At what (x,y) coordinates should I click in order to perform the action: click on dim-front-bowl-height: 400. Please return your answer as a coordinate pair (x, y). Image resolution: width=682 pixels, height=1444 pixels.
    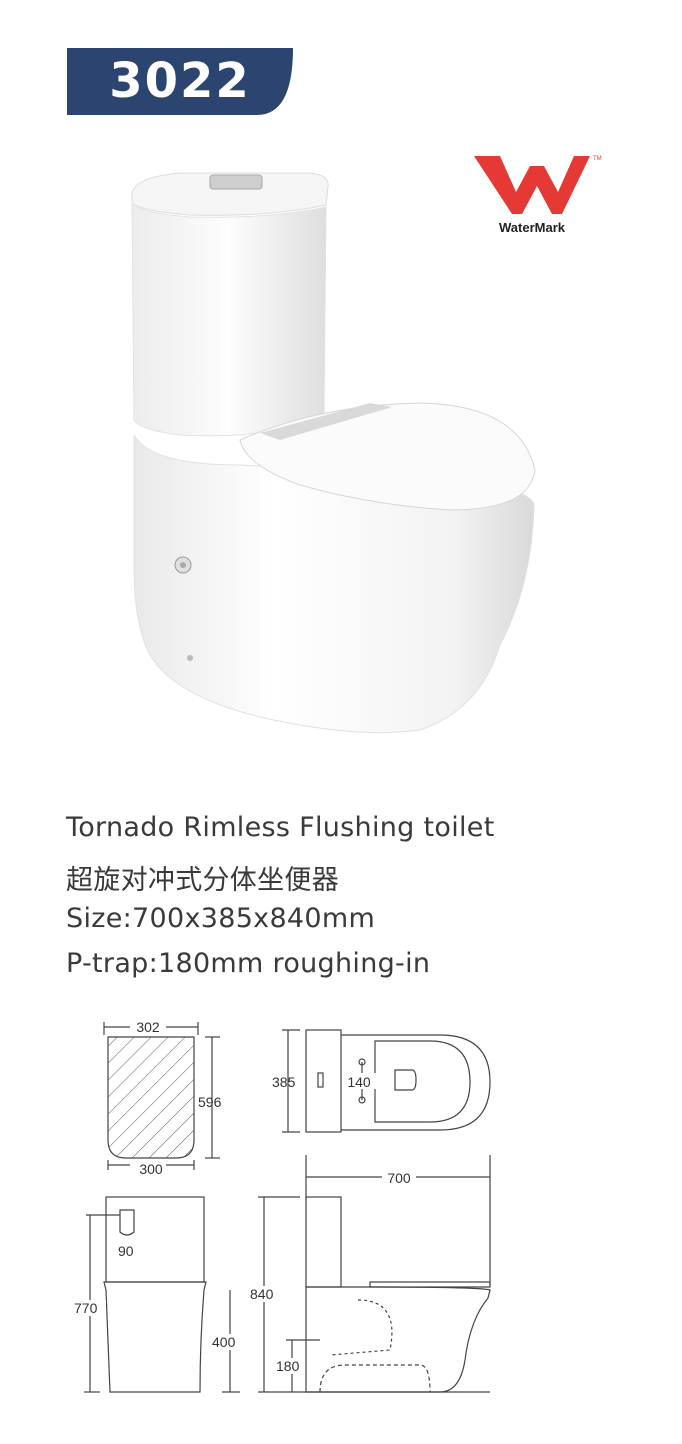
    Looking at the image, I should click on (224, 1342).